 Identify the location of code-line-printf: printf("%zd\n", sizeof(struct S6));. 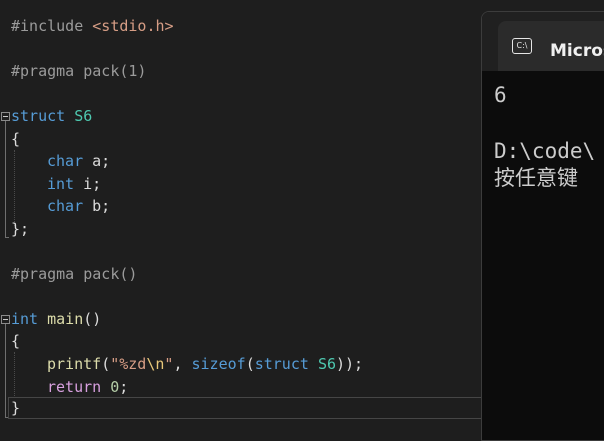
(205, 364).